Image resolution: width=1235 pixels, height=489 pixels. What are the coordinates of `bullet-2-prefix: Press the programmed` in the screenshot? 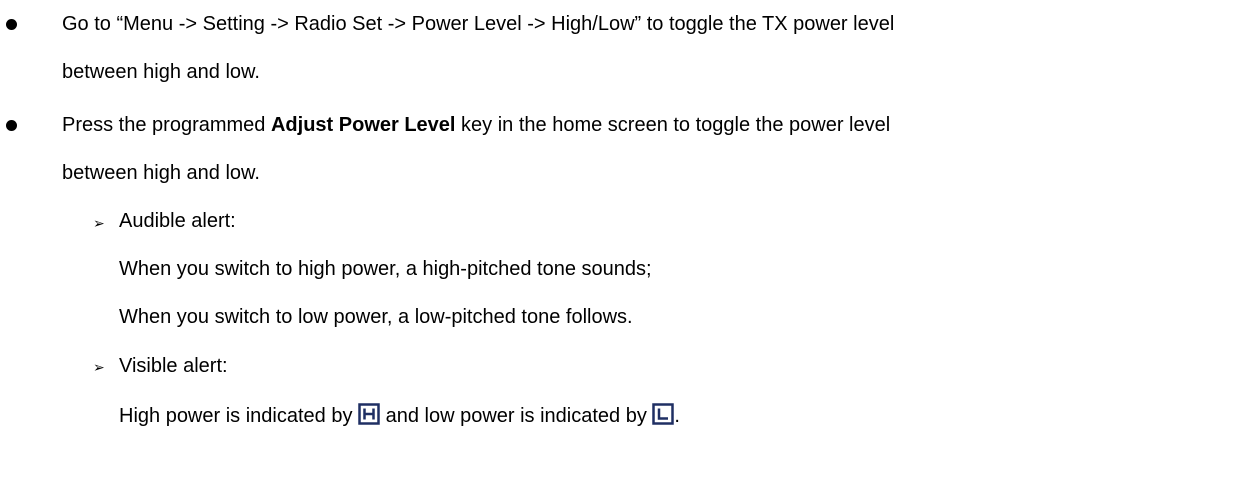 It's located at (166, 125).